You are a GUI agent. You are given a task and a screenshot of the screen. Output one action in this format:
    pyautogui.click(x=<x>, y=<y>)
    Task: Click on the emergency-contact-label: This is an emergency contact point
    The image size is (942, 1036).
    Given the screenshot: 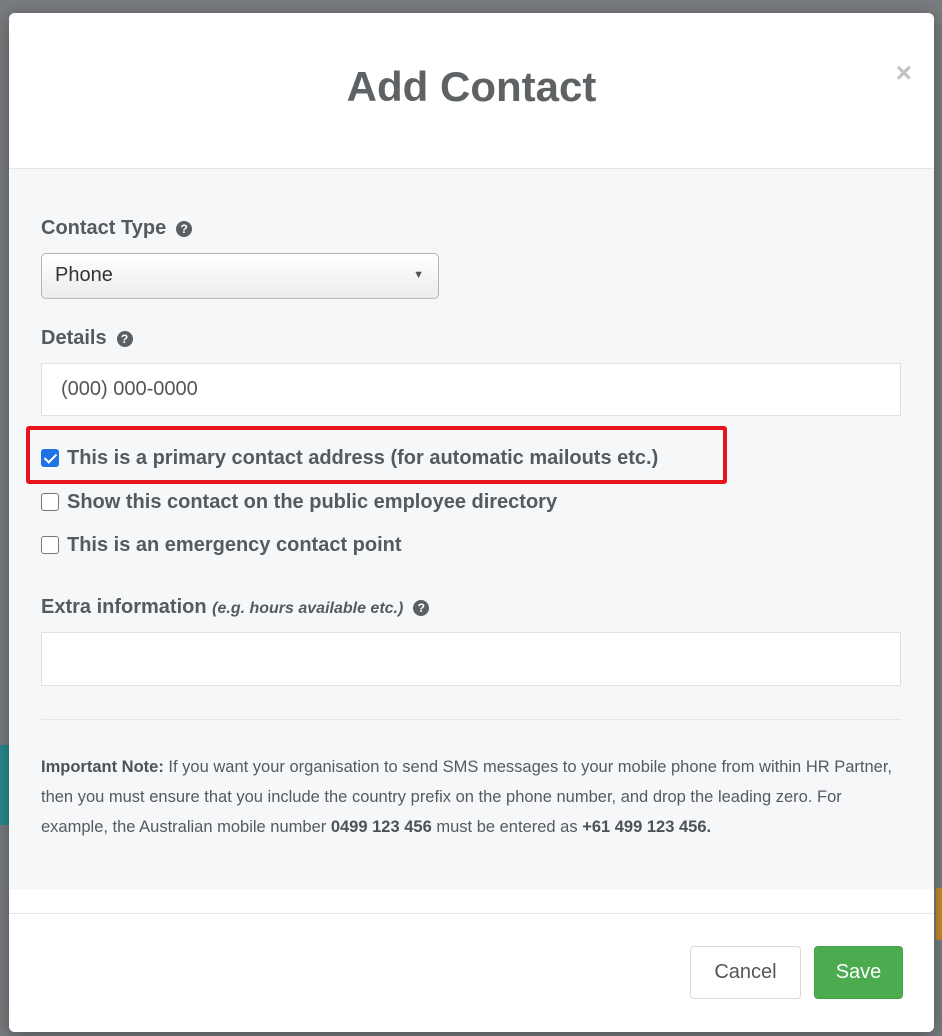 What is the action you would take?
    pyautogui.click(x=234, y=545)
    